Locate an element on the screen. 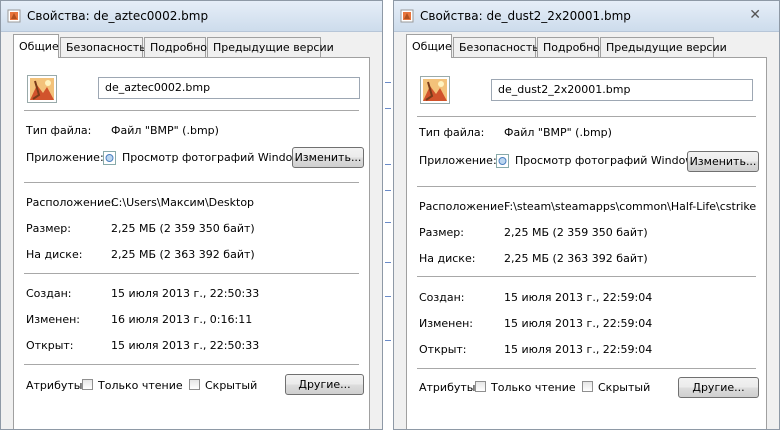 The image size is (780, 430). created-value: 15 июля 2013 г., 22:50:33 is located at coordinates (185, 293).